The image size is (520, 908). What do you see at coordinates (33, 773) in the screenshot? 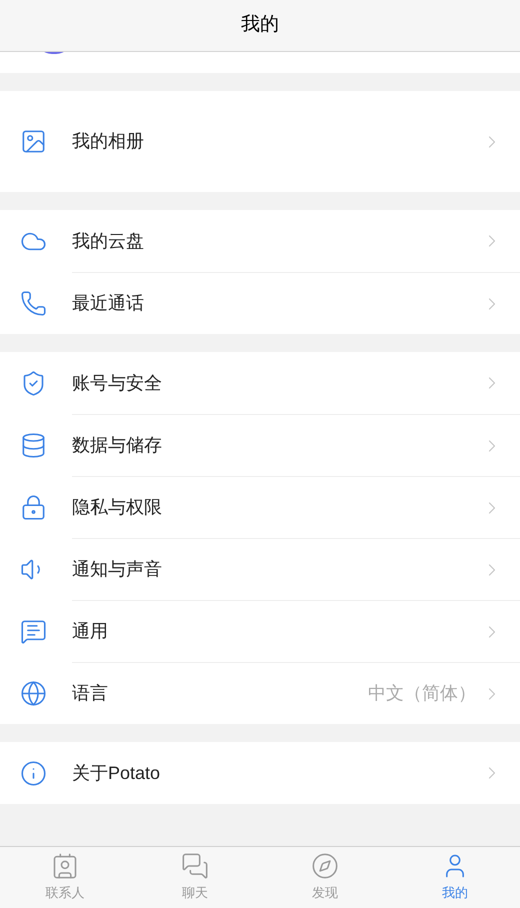
I see `info-icon` at bounding box center [33, 773].